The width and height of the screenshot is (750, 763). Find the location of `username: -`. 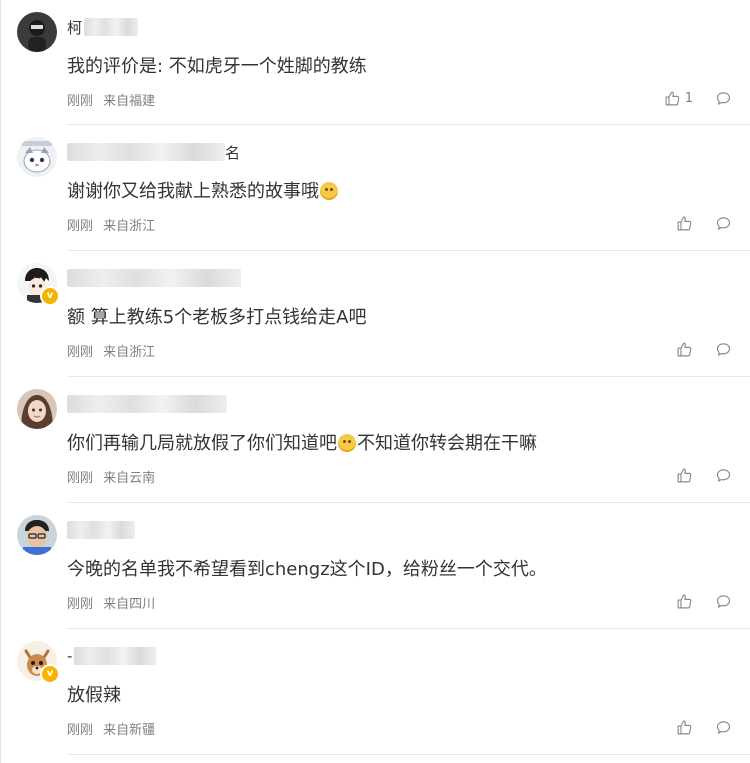

username: - is located at coordinates (112, 656).